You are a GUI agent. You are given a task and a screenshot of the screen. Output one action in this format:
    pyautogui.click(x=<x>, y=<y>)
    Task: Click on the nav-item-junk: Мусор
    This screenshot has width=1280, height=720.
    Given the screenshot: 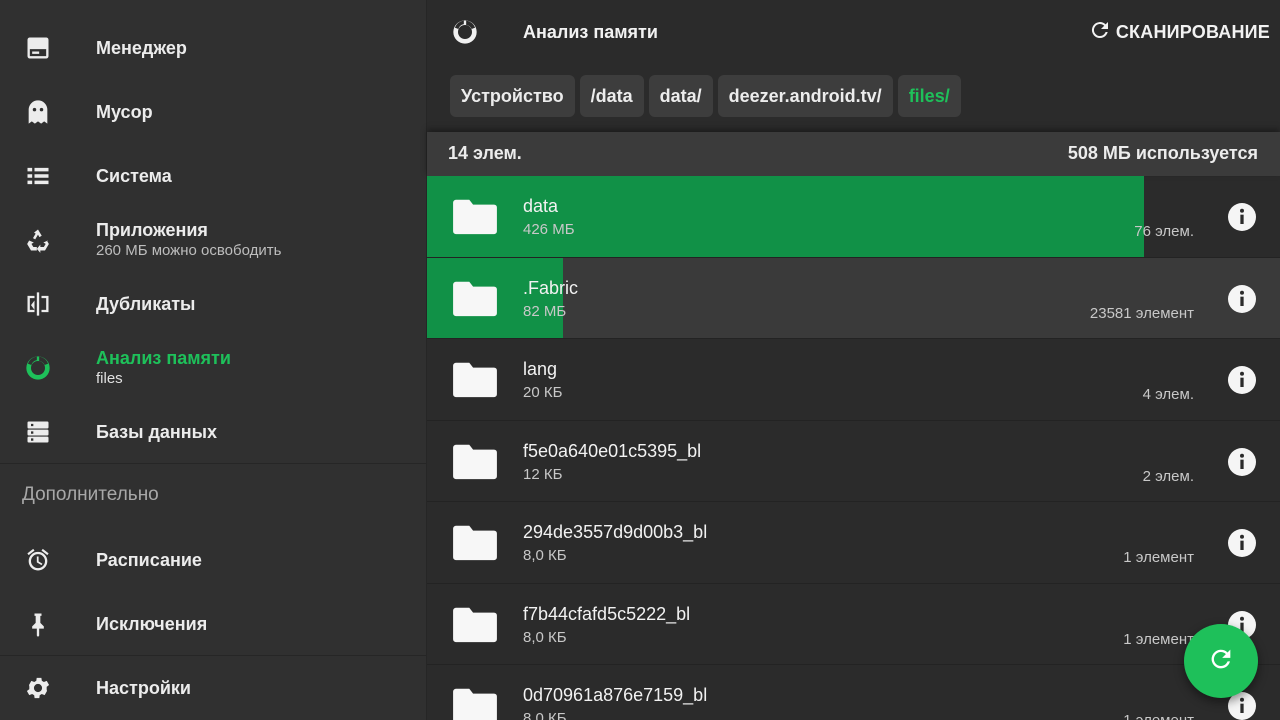 What is the action you would take?
    pyautogui.click(x=213, y=112)
    